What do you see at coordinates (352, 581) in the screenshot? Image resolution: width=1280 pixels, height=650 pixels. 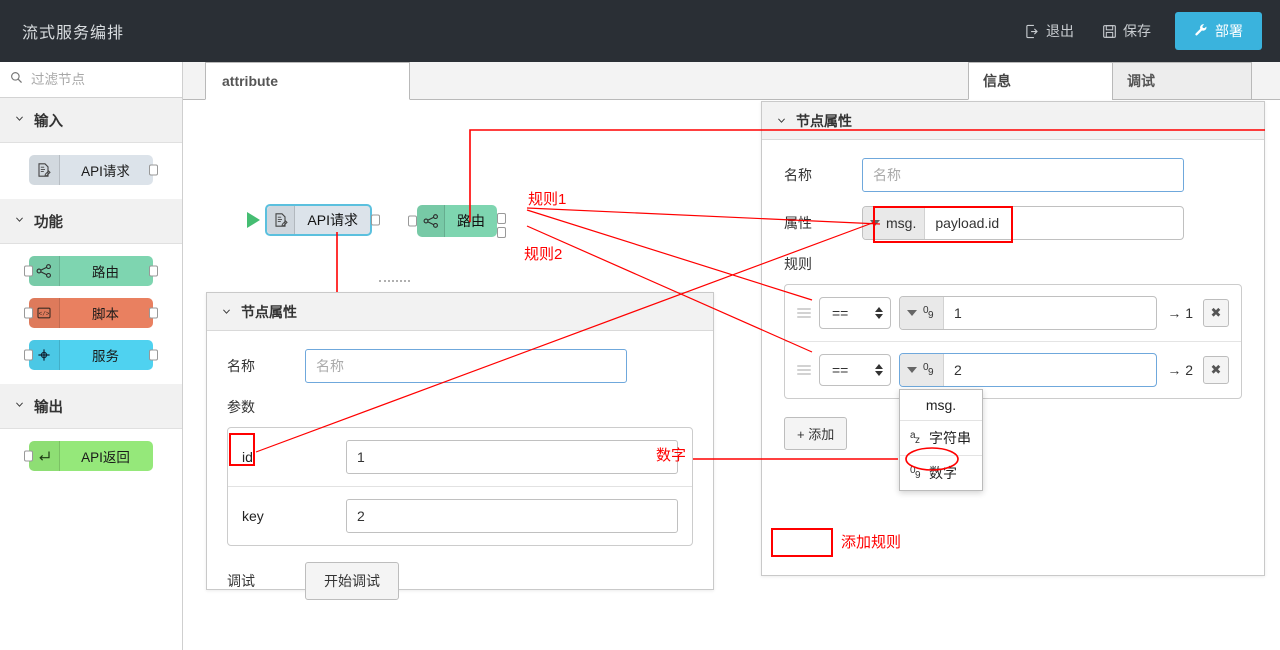 I see `start-debug-button: 开始调试` at bounding box center [352, 581].